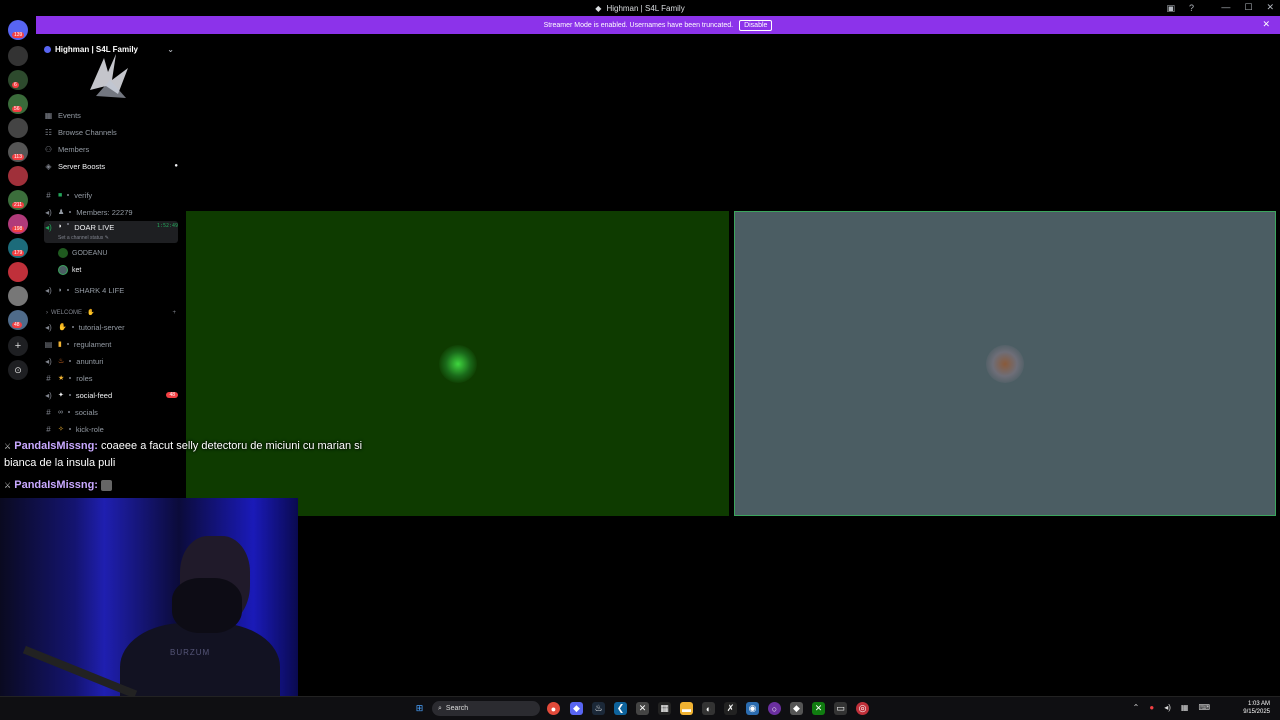 The height and width of the screenshot is (720, 1280). I want to click on search-icon: ⌕, so click(440, 708).